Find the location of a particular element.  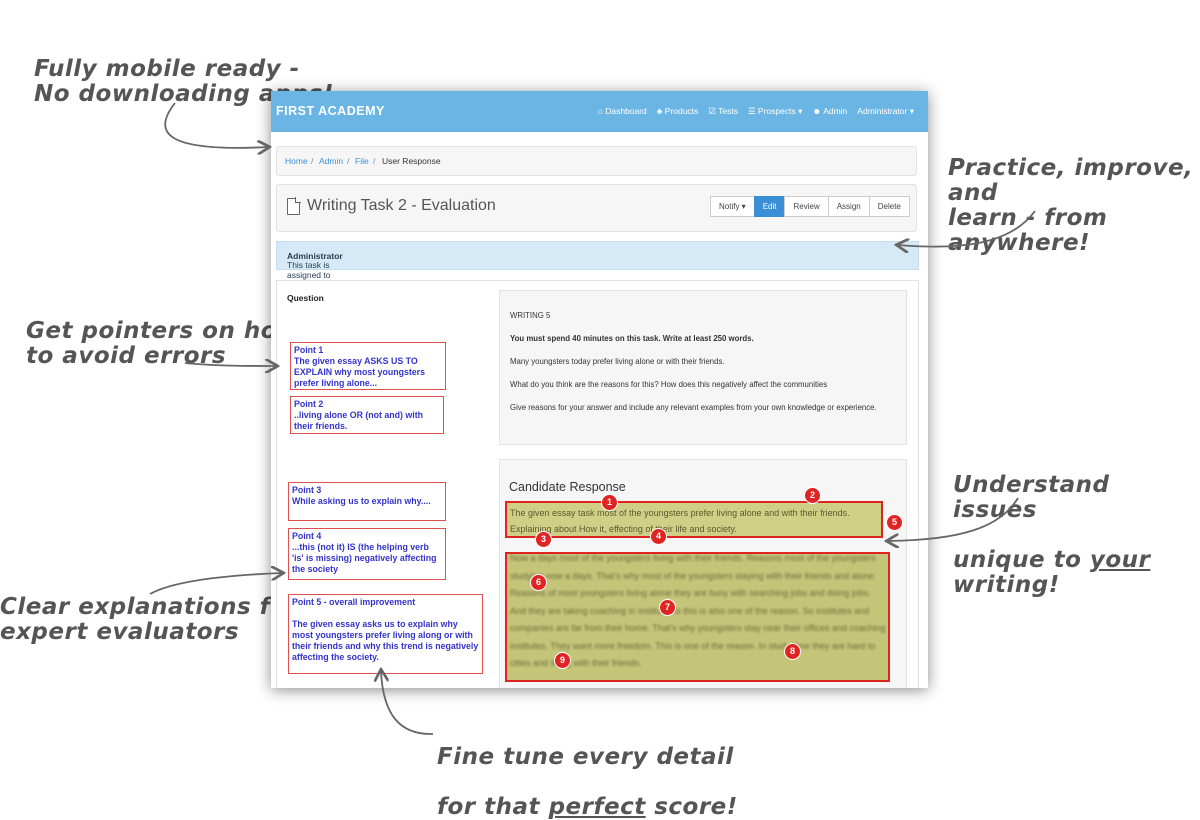

breadcrumb-file: File is located at coordinates (362, 161).